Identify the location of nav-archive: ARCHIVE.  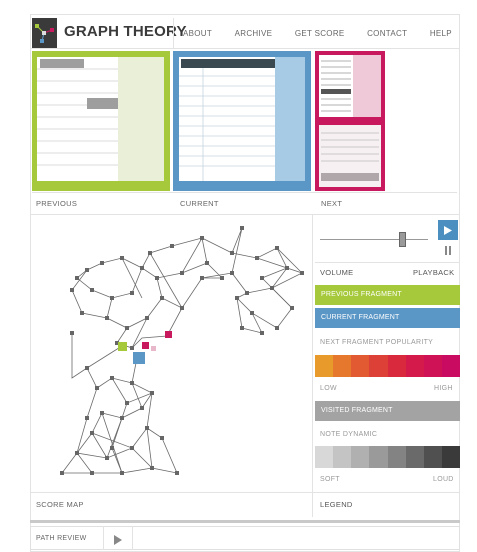
(254, 33).